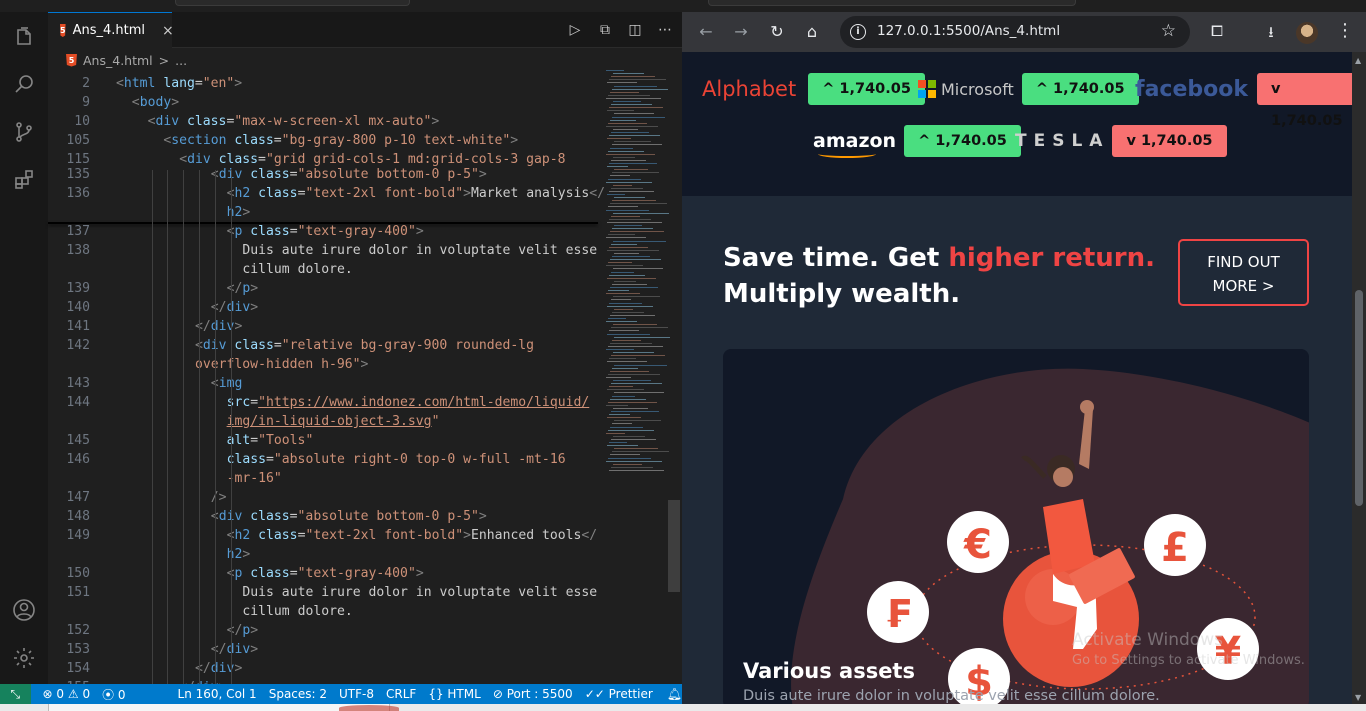 The height and width of the screenshot is (711, 1366). Describe the element at coordinates (217, 694) in the screenshot. I see `cursor-position: Ln 160, Col 1` at that location.